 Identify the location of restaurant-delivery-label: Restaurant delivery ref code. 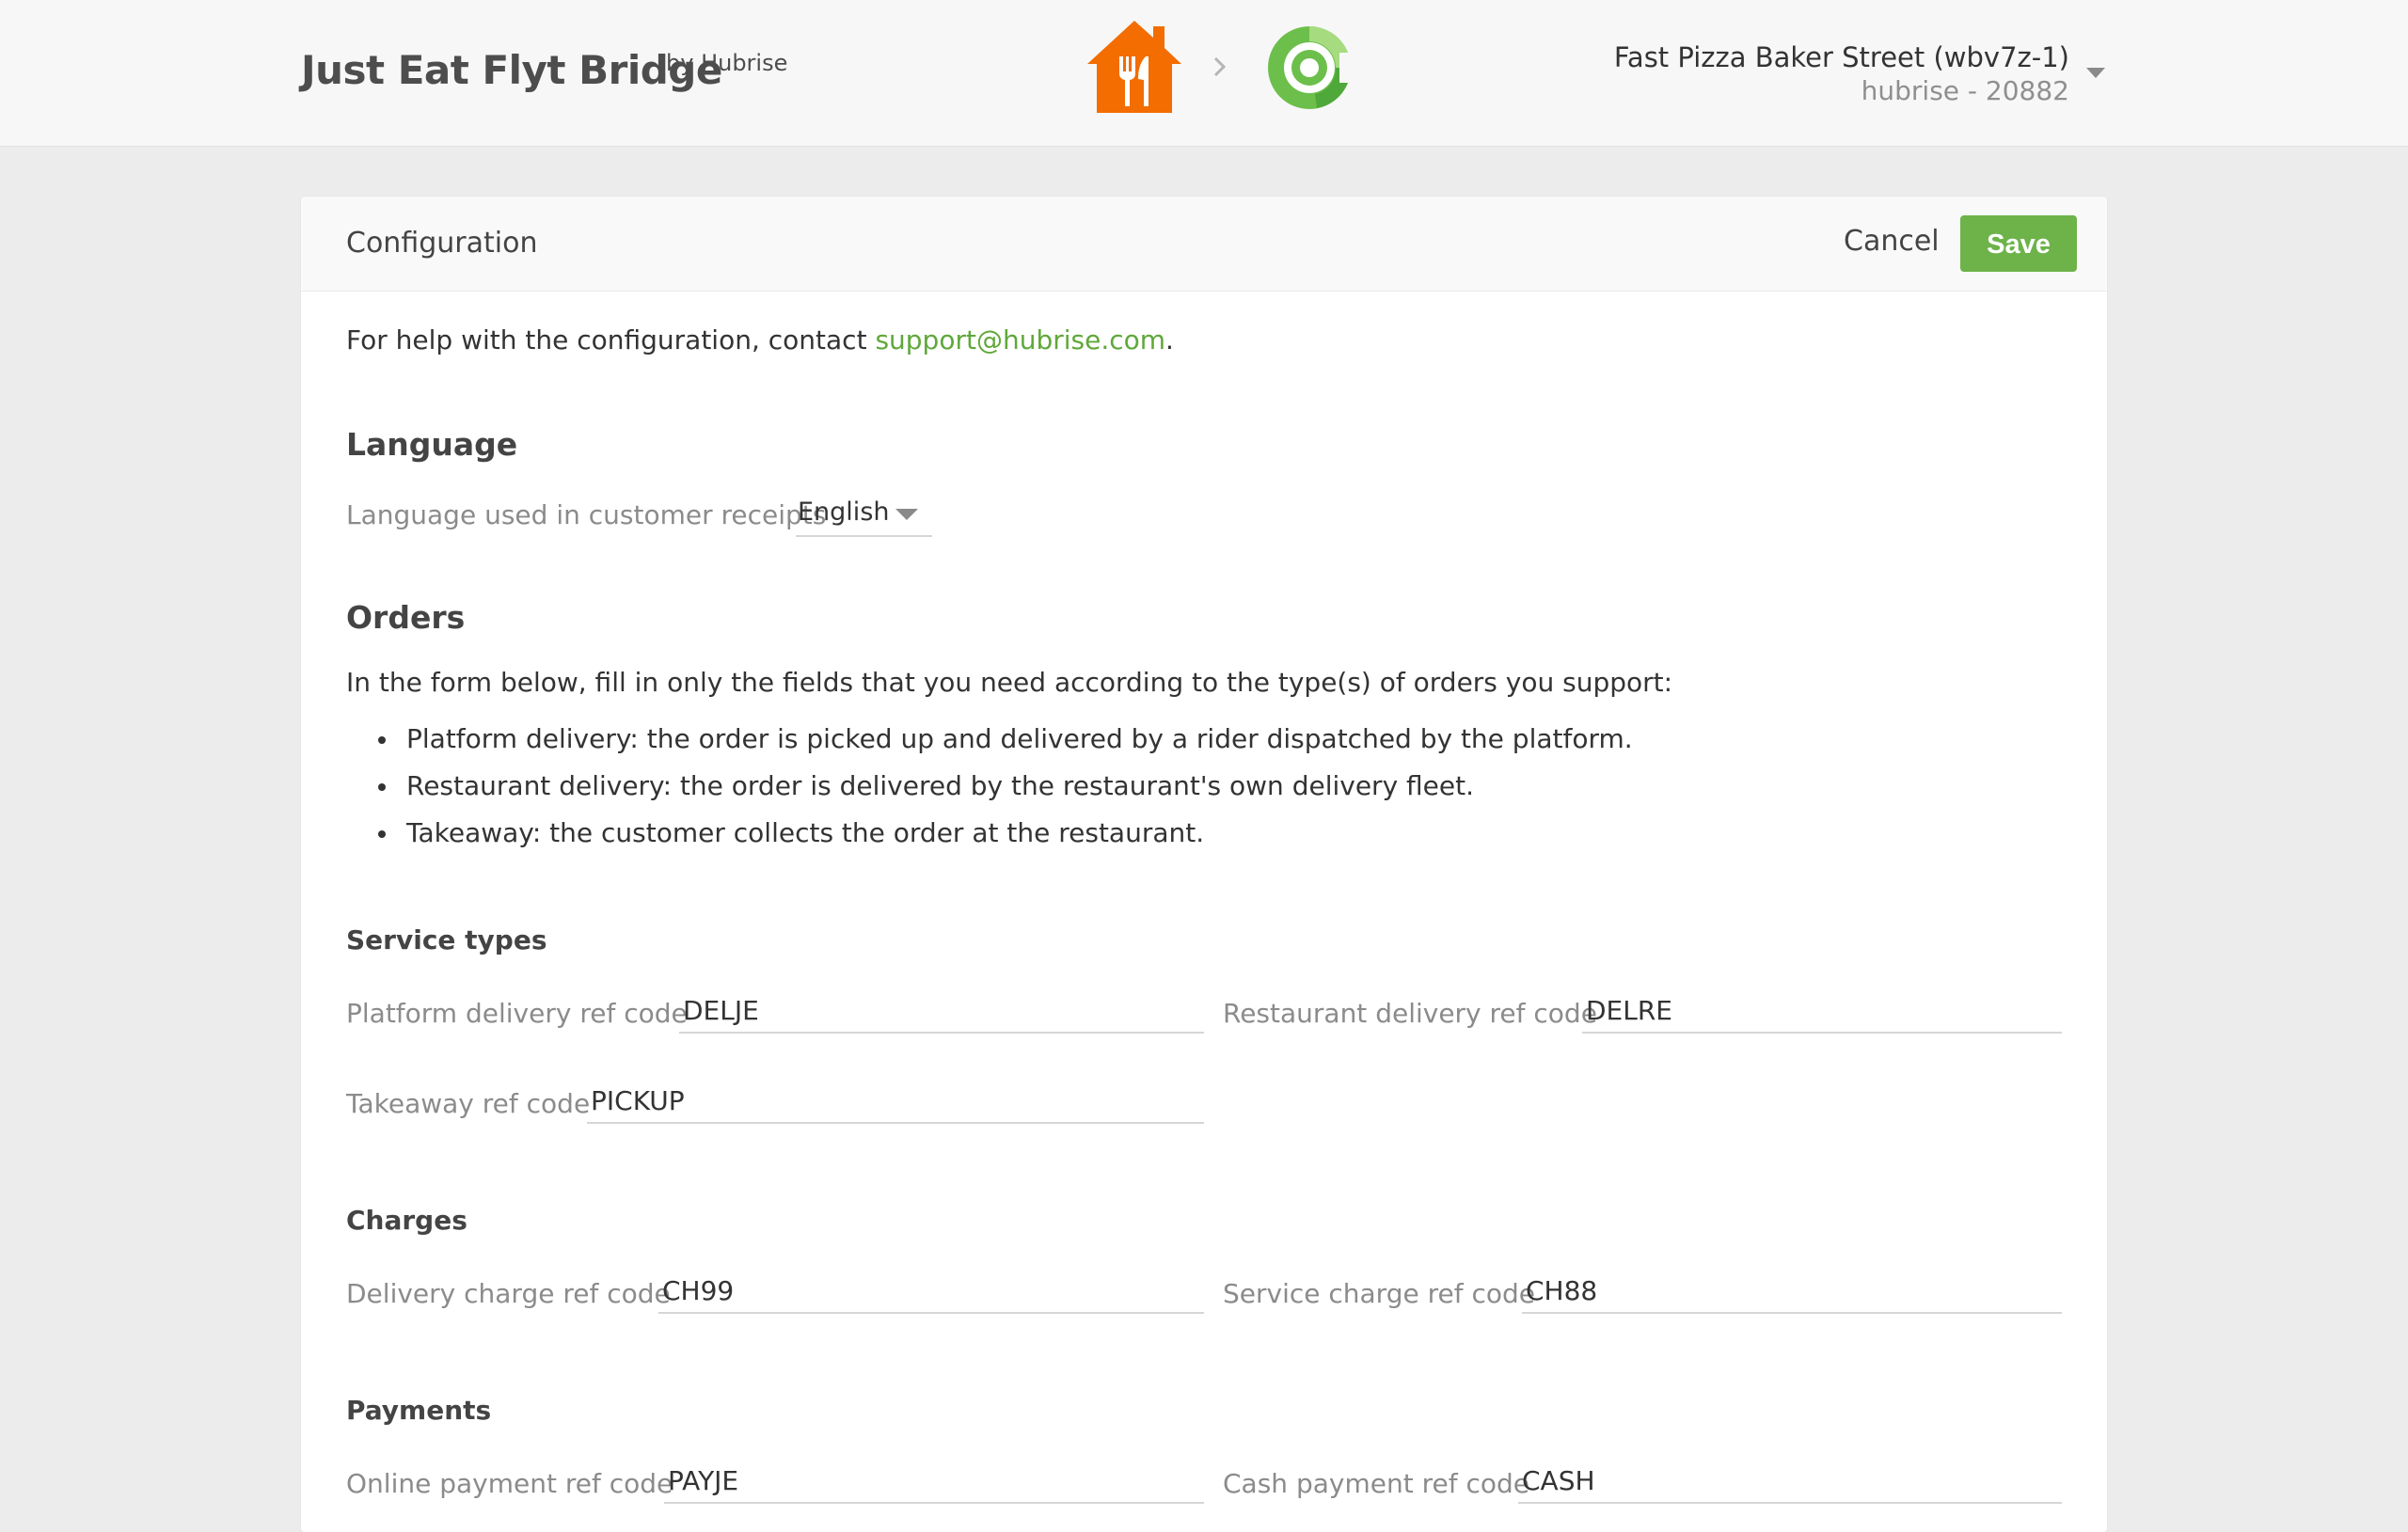
(1410, 1013).